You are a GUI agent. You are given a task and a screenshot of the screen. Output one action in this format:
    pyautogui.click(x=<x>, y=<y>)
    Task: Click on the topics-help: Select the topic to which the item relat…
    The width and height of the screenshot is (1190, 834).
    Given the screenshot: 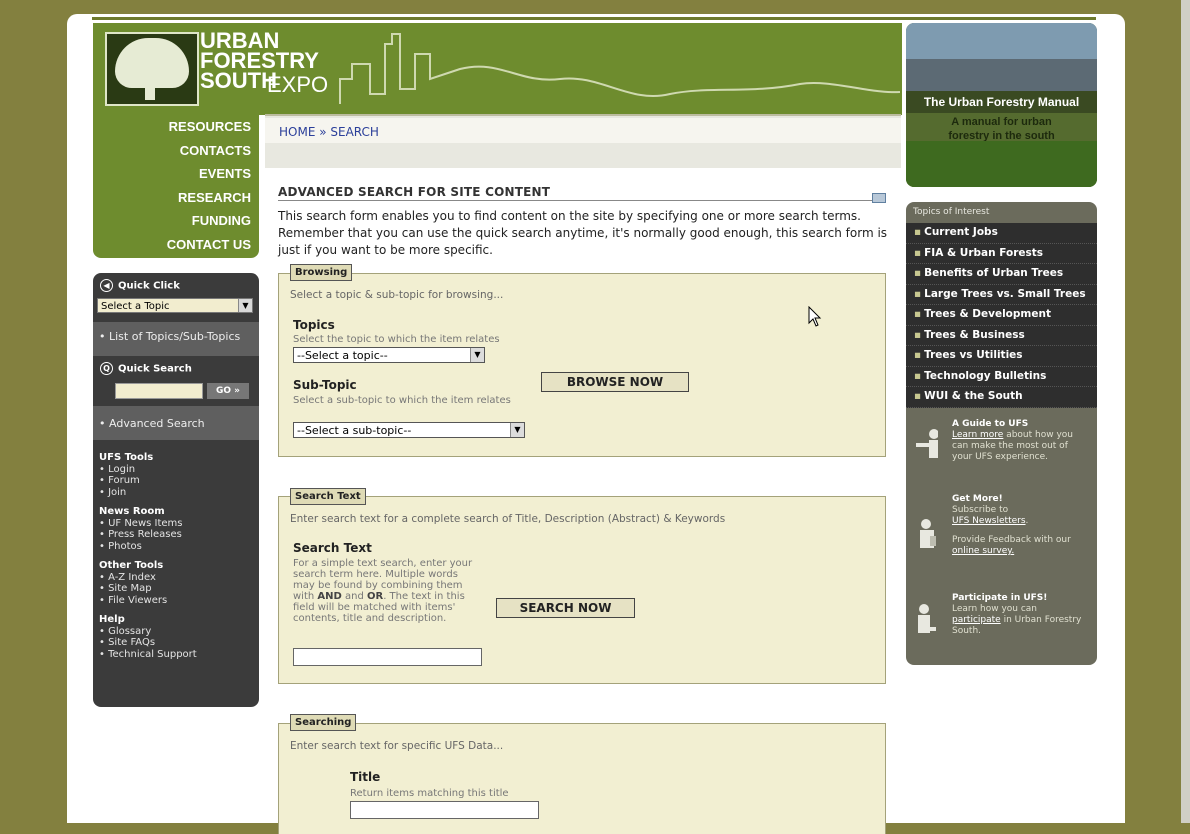 What is the action you would take?
    pyautogui.click(x=396, y=339)
    